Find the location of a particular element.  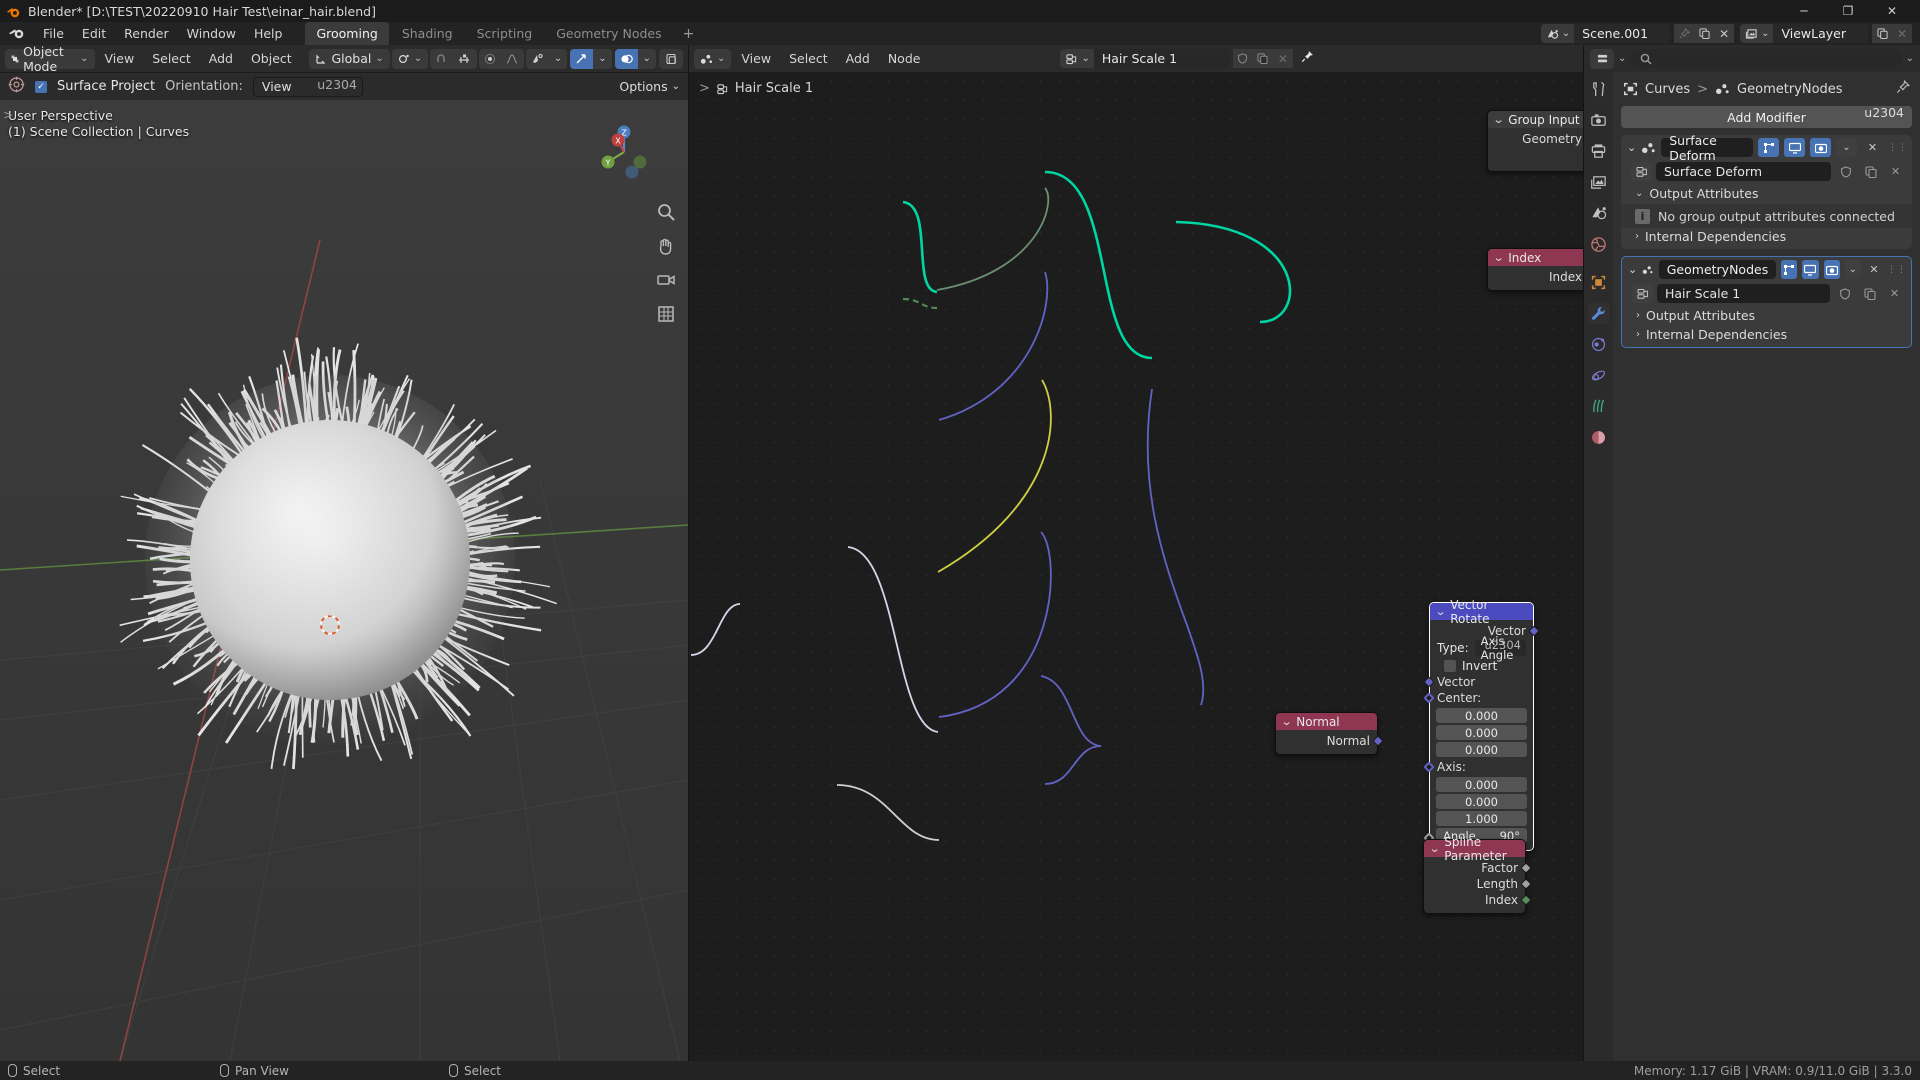

minimize-button: ─ is located at coordinates (1804, 11).